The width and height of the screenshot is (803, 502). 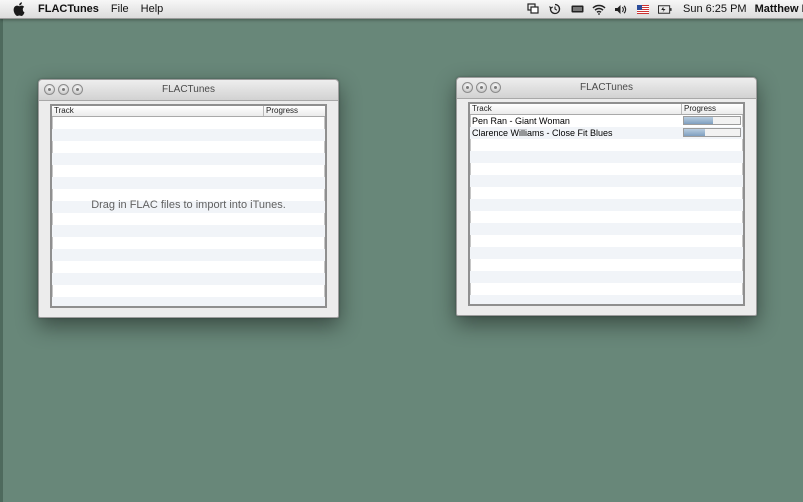 What do you see at coordinates (665, 9) in the screenshot?
I see `battery-icon` at bounding box center [665, 9].